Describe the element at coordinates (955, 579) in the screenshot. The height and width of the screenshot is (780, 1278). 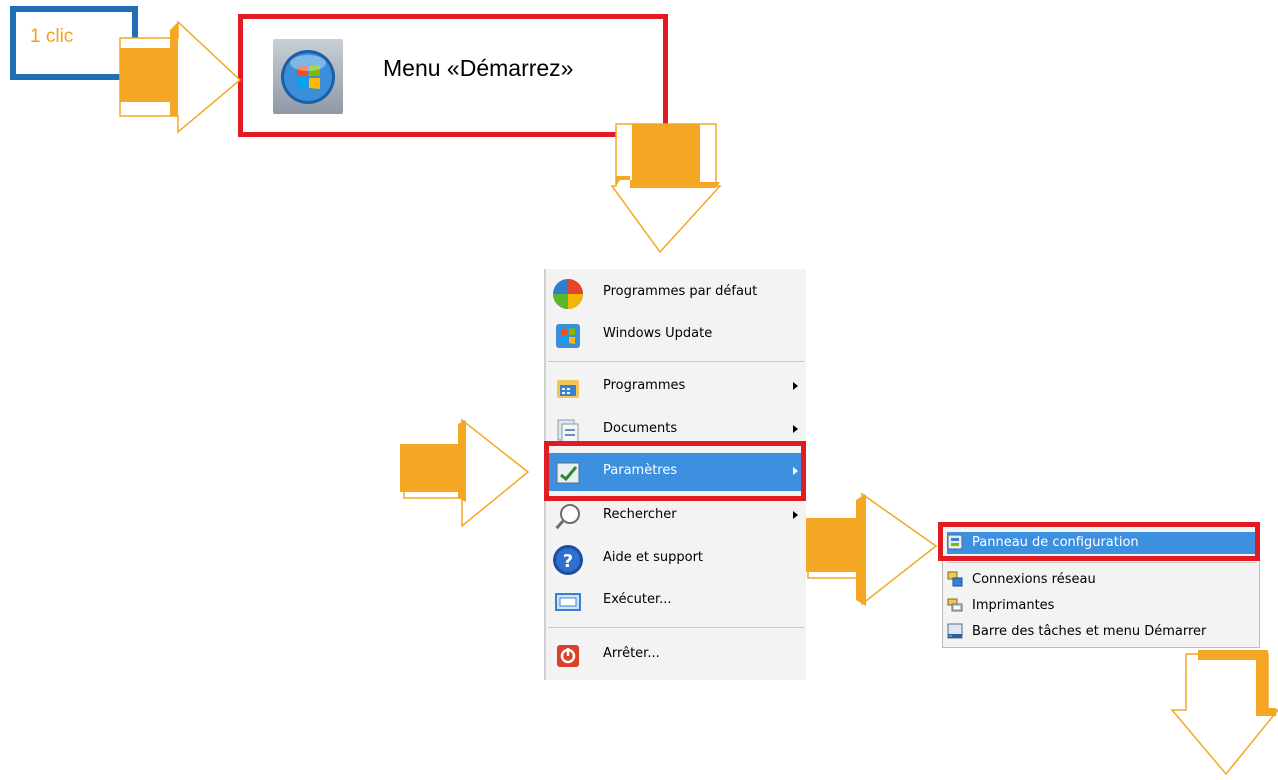
I see `network-connections-icon` at that location.